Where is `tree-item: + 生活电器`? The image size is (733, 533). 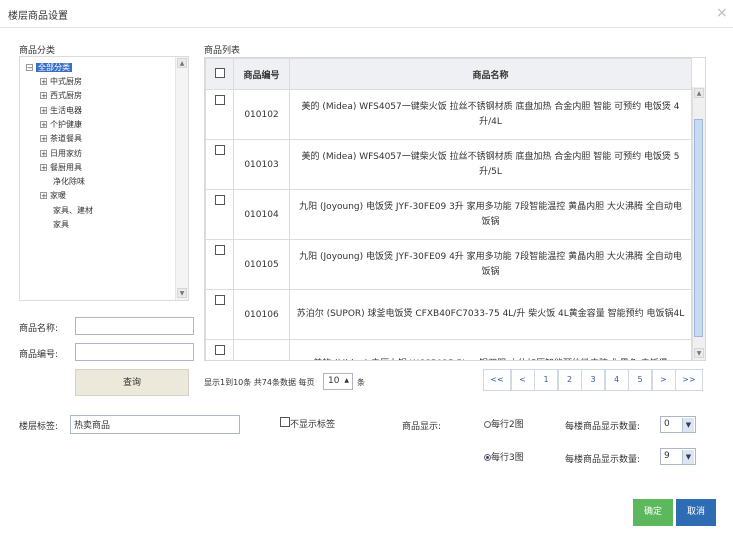
tree-item: + 生活电器 is located at coordinates (61, 110).